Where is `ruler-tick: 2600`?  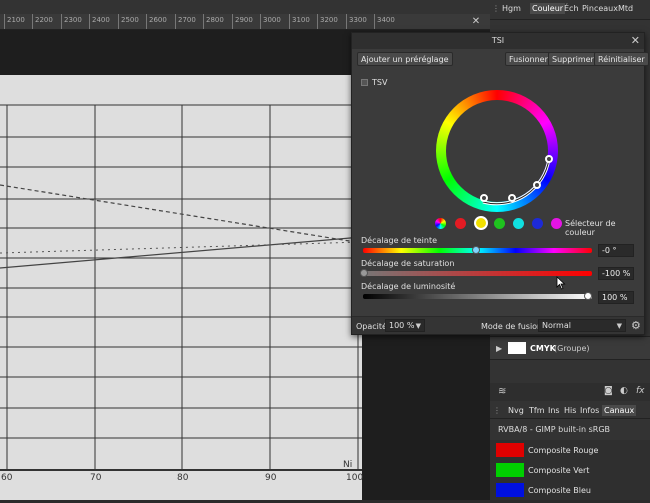 ruler-tick: 2600 is located at coordinates (156, 21).